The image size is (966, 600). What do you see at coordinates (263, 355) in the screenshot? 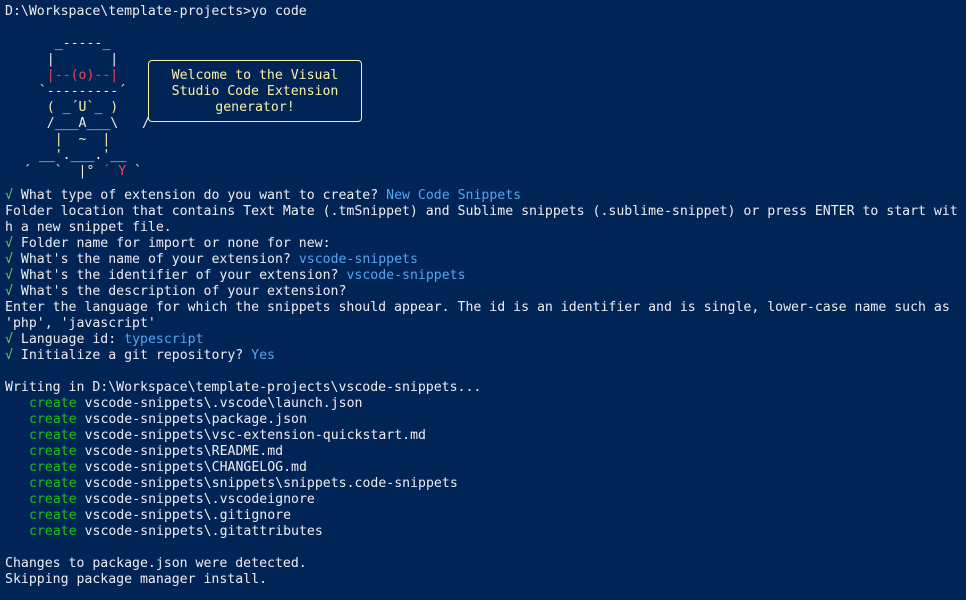
I see `answer-text: Yes` at bounding box center [263, 355].